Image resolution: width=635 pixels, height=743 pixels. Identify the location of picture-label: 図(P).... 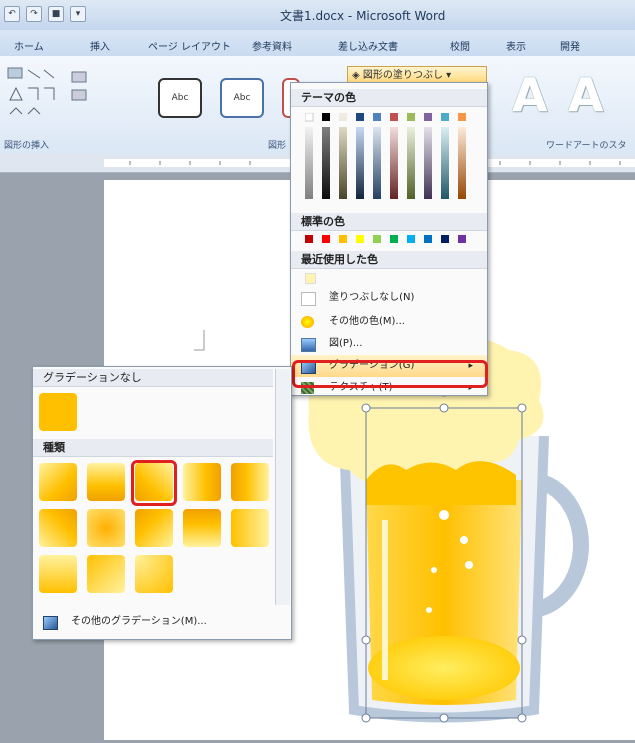
(346, 343).